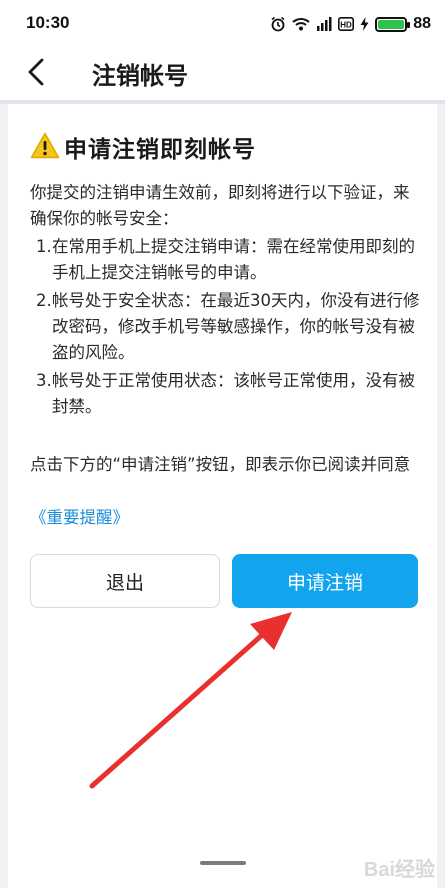 Image resolution: width=445 pixels, height=888 pixels. Describe the element at coordinates (222, 74) in the screenshot. I see `app-header: 注销帐号` at that location.